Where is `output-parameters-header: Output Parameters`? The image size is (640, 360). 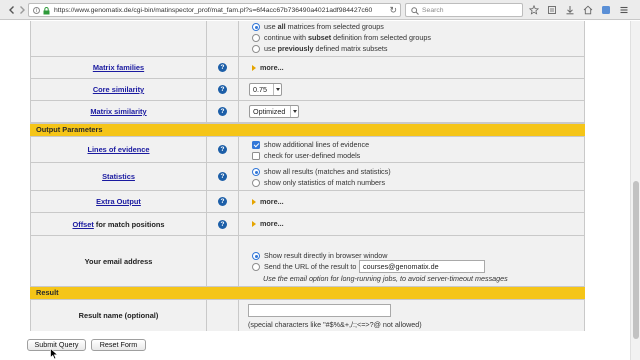 output-parameters-header: Output Parameters is located at coordinates (307, 129).